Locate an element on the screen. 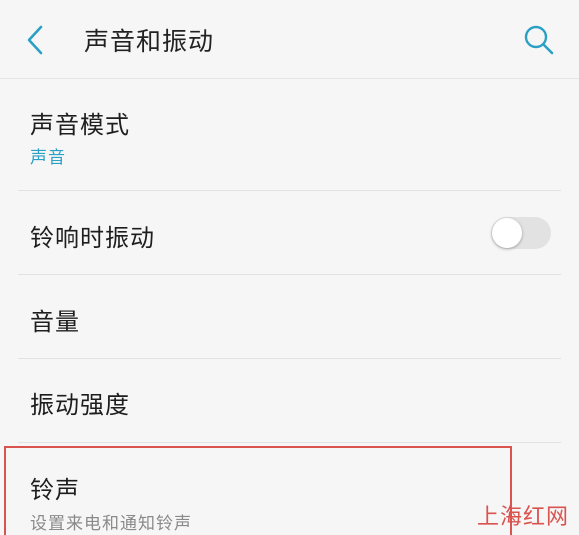  sound-mode-label: 声音模式 is located at coordinates (80, 125).